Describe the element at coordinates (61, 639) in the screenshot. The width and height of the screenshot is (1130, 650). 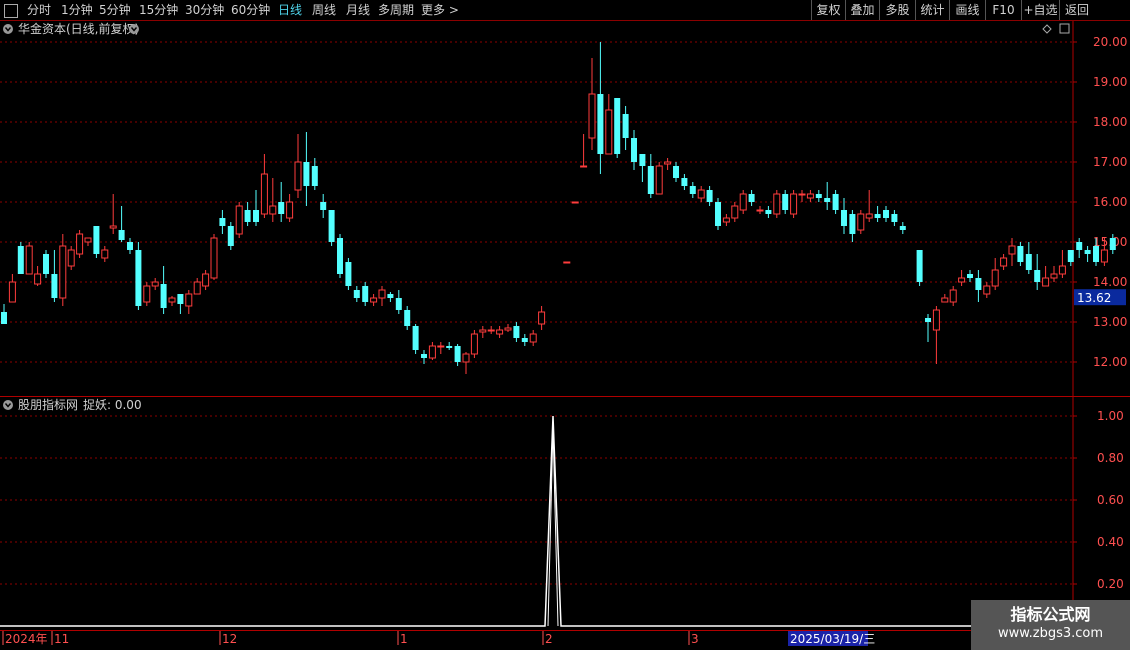
I see `time-axis-label: 11` at that location.